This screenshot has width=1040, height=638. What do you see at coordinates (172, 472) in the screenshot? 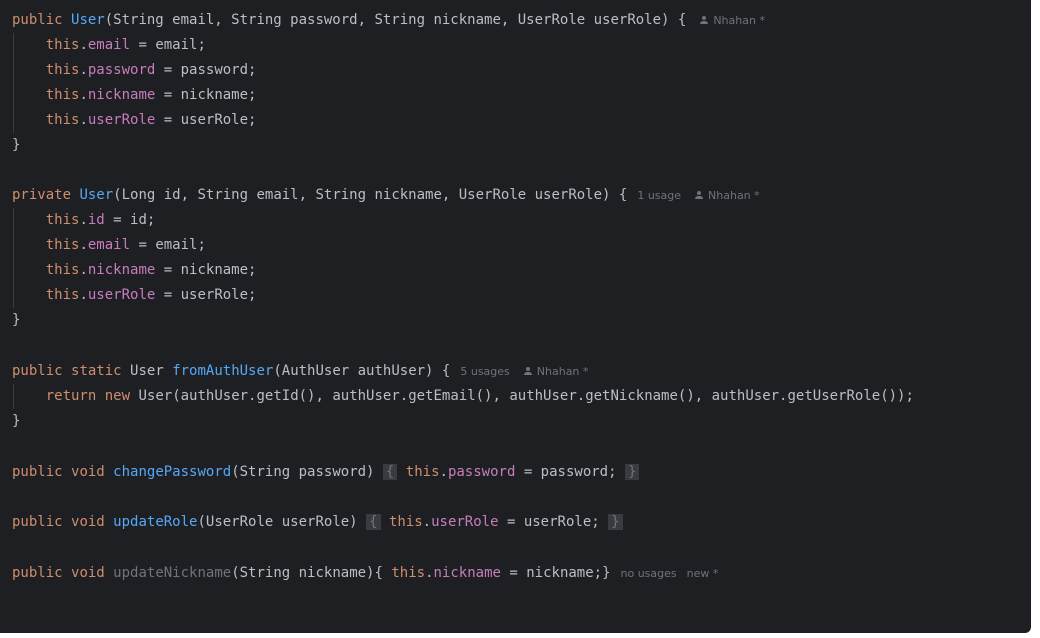
I see `method-name: changePassword` at bounding box center [172, 472].